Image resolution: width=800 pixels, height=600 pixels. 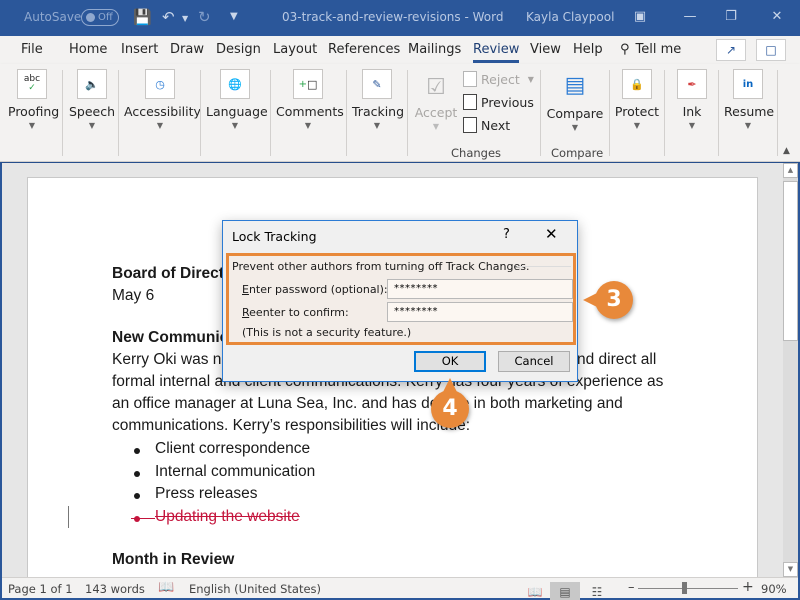 I want to click on save-icon: 💾, so click(x=142, y=17).